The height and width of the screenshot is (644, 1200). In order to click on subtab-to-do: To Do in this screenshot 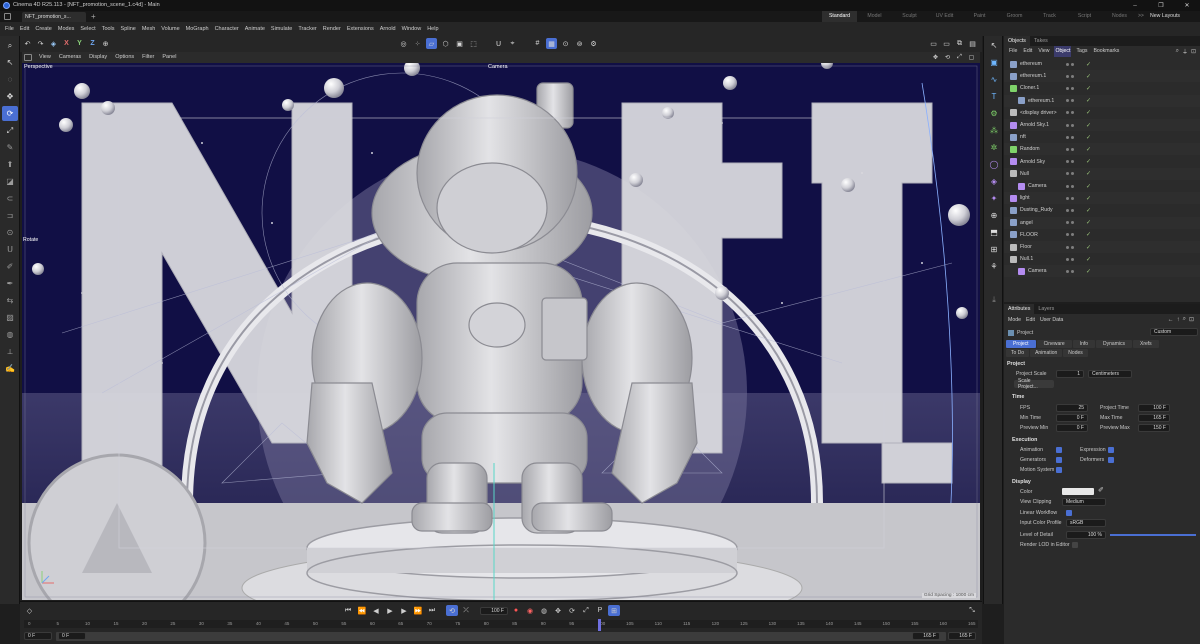, I will do `click(1018, 353)`.